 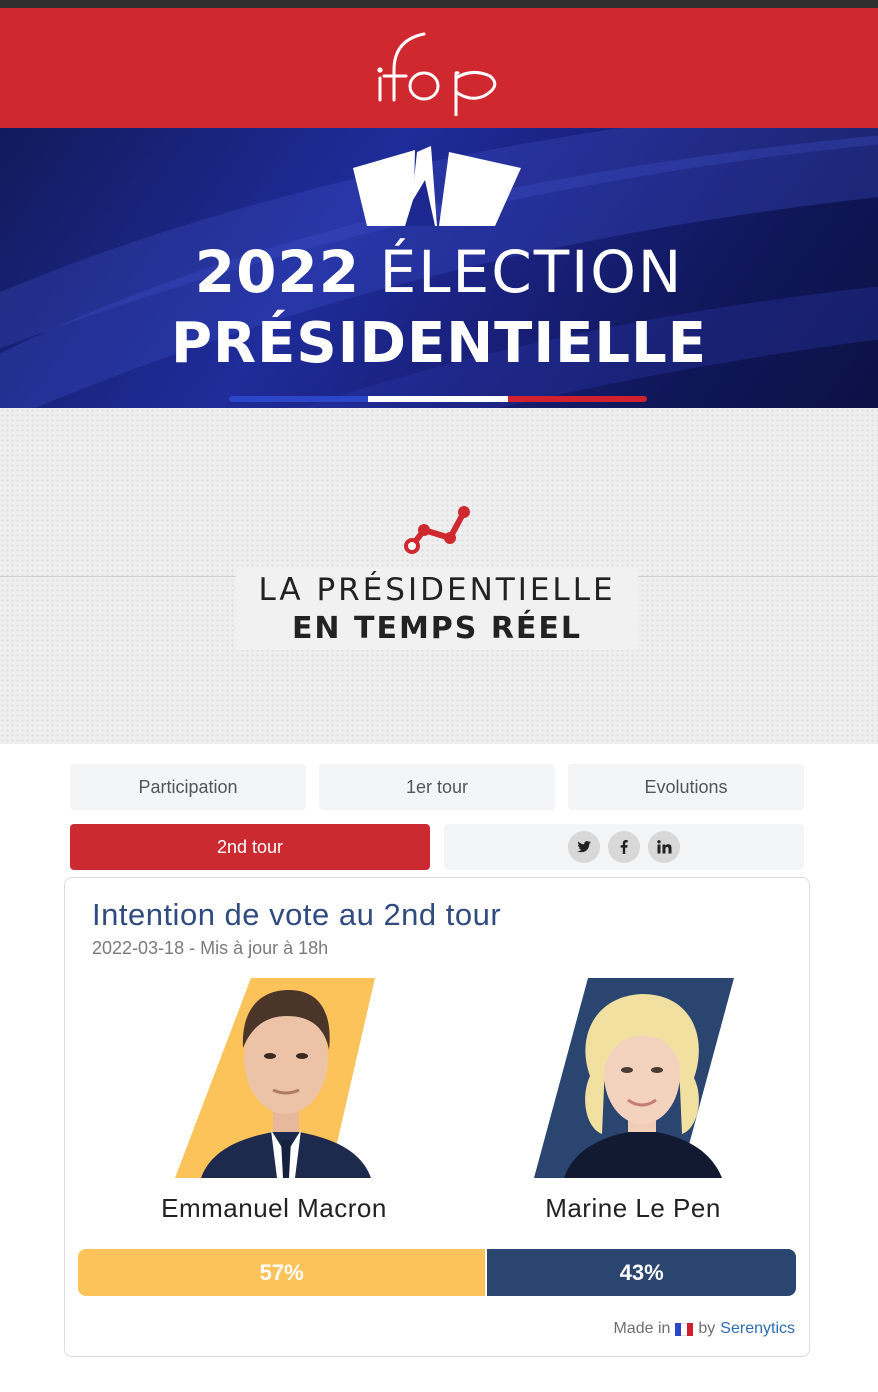 What do you see at coordinates (707, 1328) in the screenshot?
I see `made-by-label: by` at bounding box center [707, 1328].